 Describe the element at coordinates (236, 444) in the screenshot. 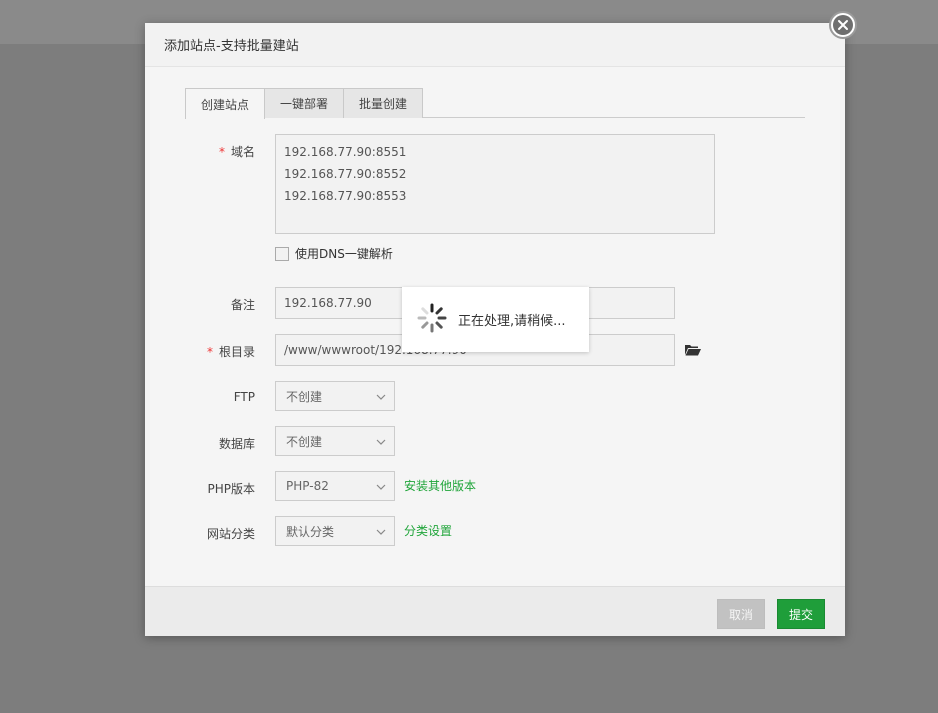

I see `database-label: 数据库` at that location.